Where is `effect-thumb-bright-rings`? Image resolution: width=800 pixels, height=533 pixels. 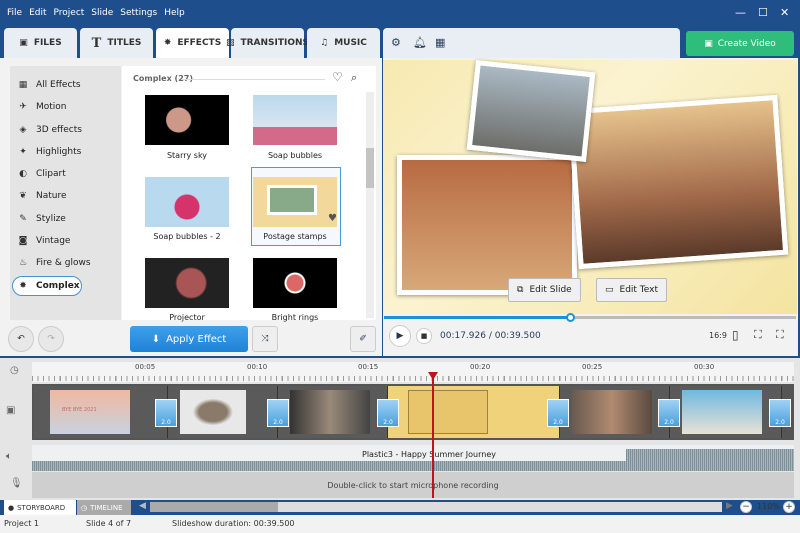
effect-thumb-bright-rings is located at coordinates (295, 283).